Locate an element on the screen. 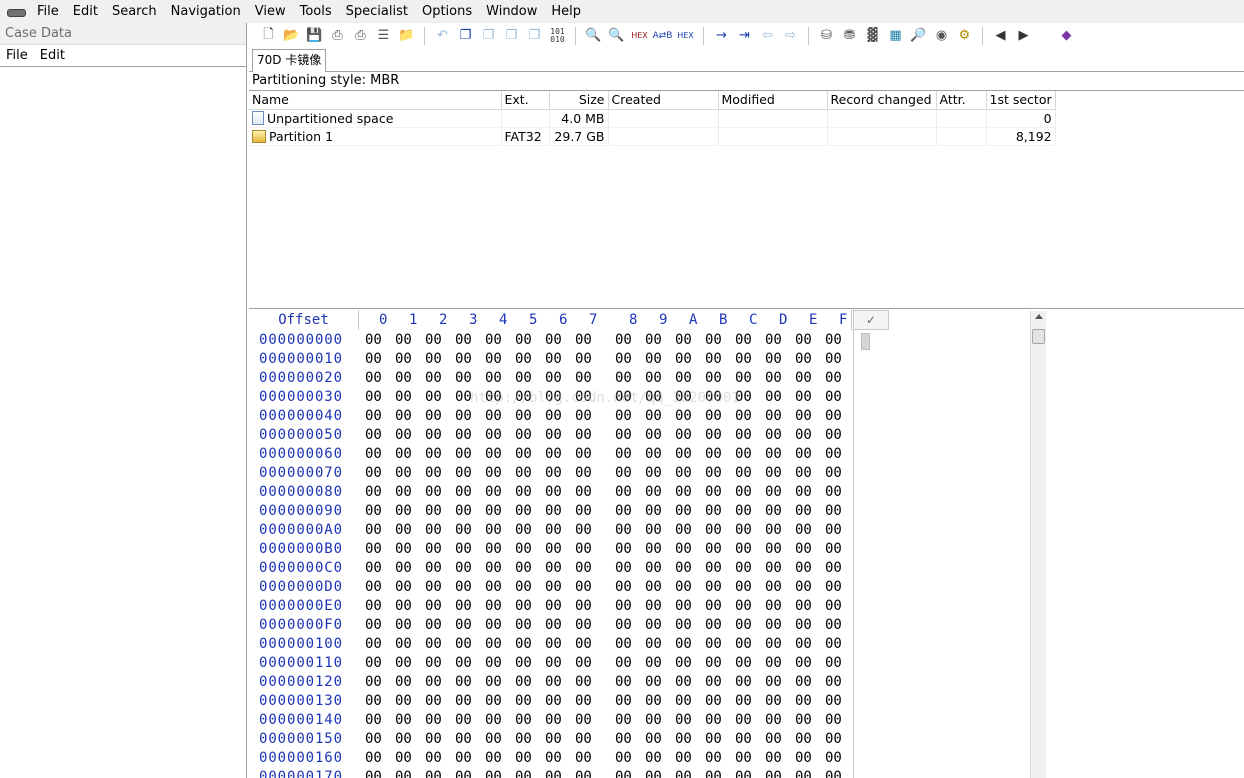 This screenshot has height=778, width=1244. col-header-created: Created is located at coordinates (663, 100).